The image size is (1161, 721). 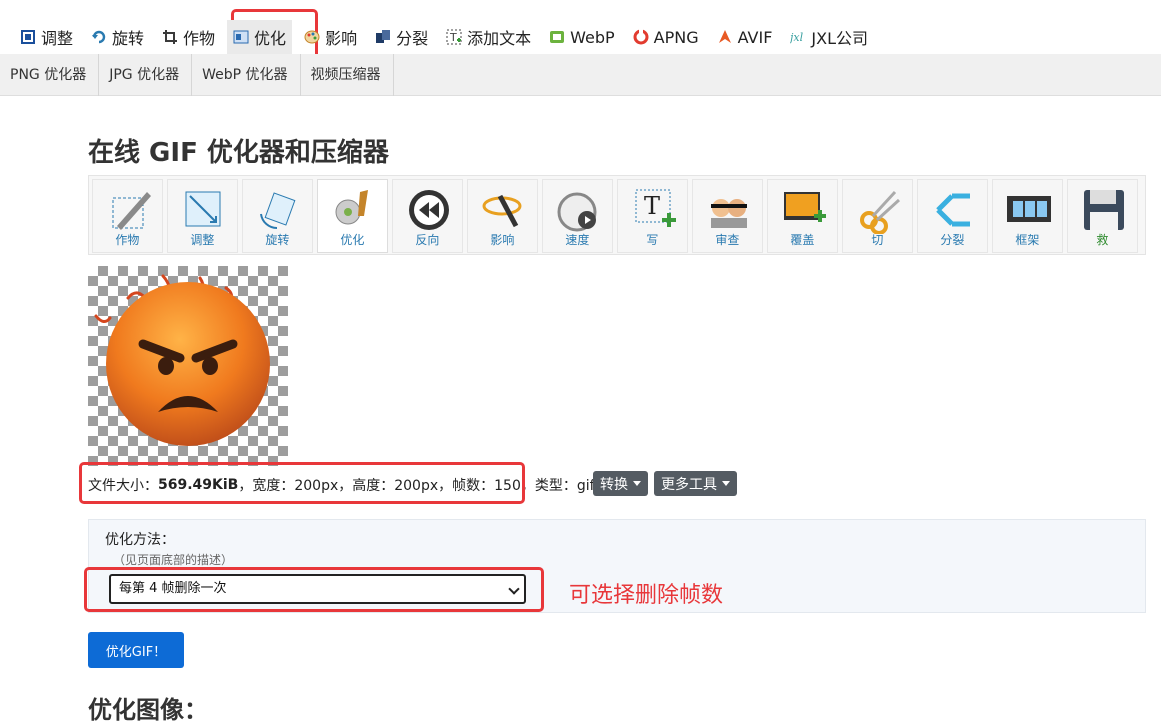 I want to click on top-nav-item-9: AVIF, so click(x=745, y=37).